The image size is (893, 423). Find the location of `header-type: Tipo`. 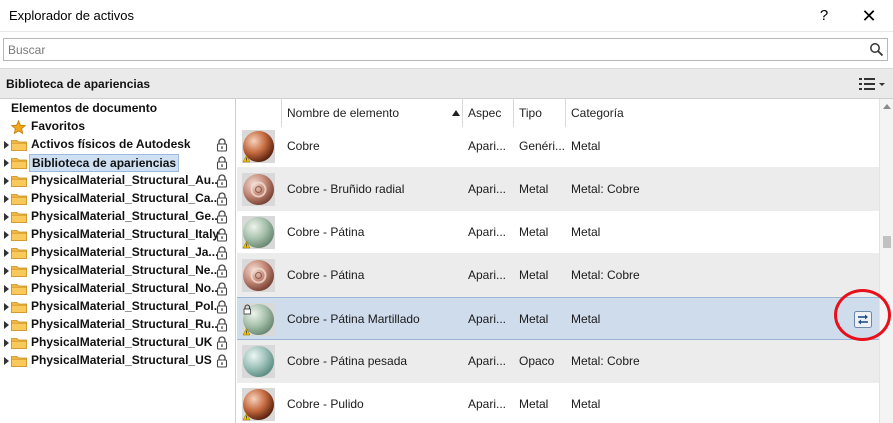

header-type: Tipo is located at coordinates (540, 113).